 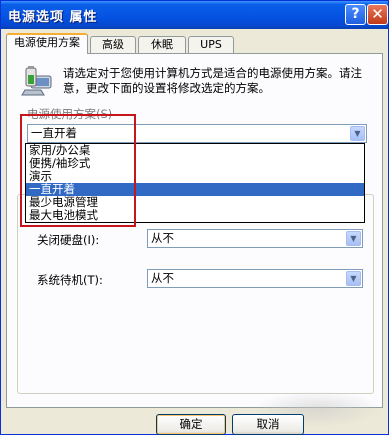 What do you see at coordinates (194, 15) in the screenshot?
I see `title-bar: 电源选项 属性 ? ✕` at bounding box center [194, 15].